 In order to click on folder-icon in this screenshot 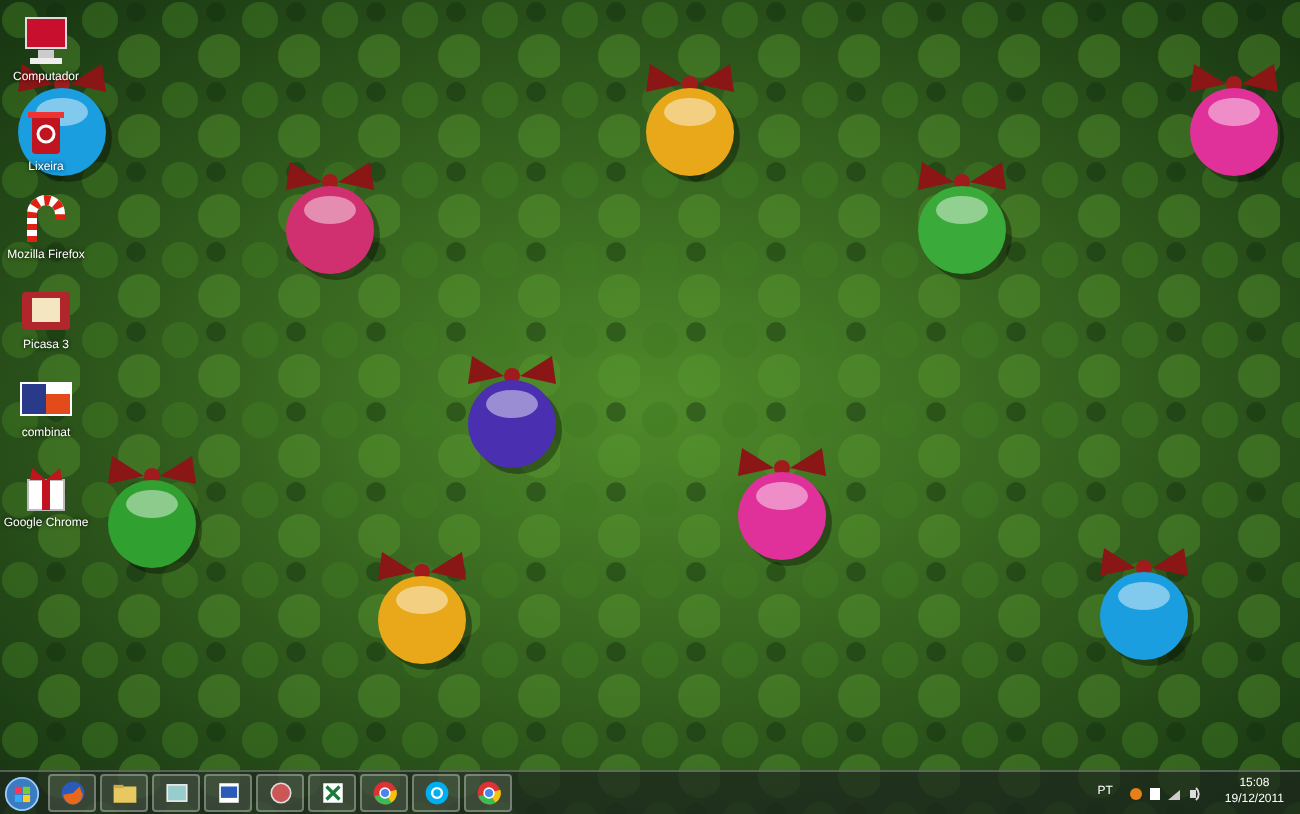, I will do `click(124, 793)`.